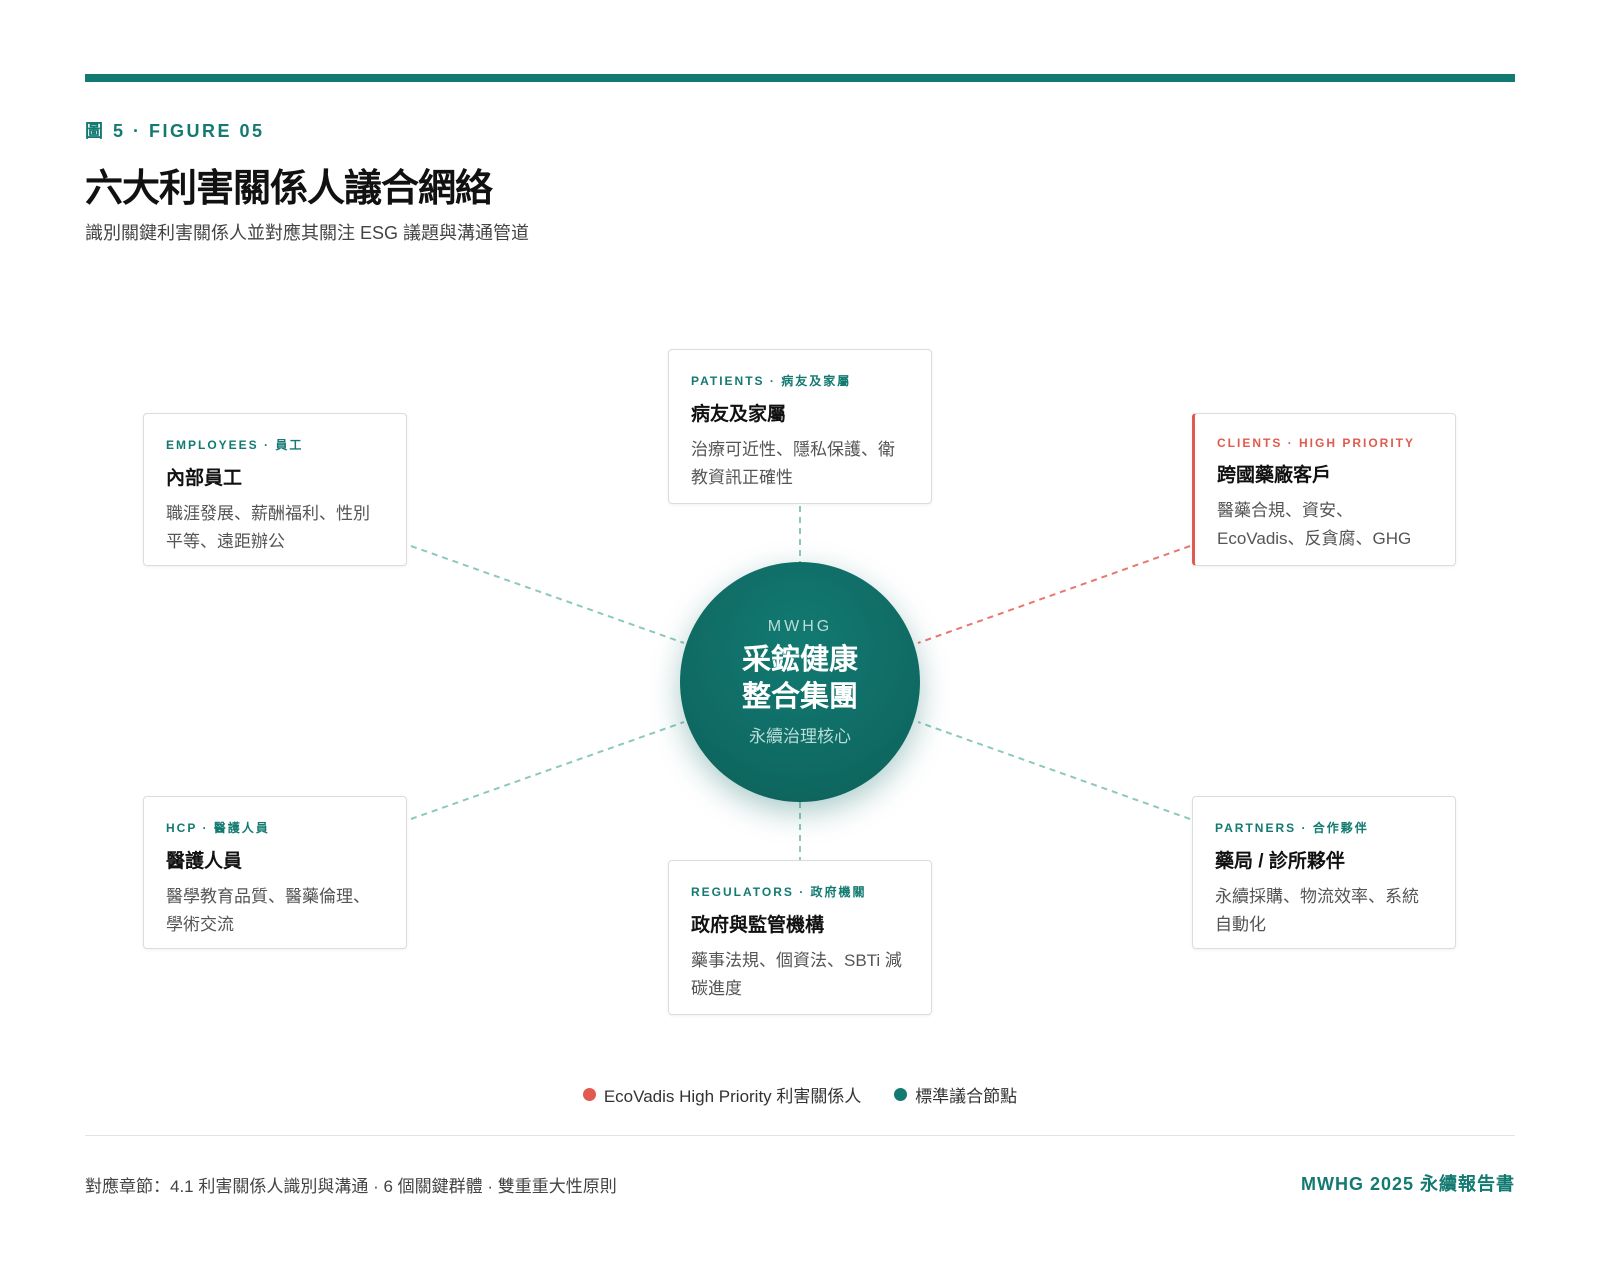  I want to click on card-tag: HCP · 醫護人員, so click(218, 828).